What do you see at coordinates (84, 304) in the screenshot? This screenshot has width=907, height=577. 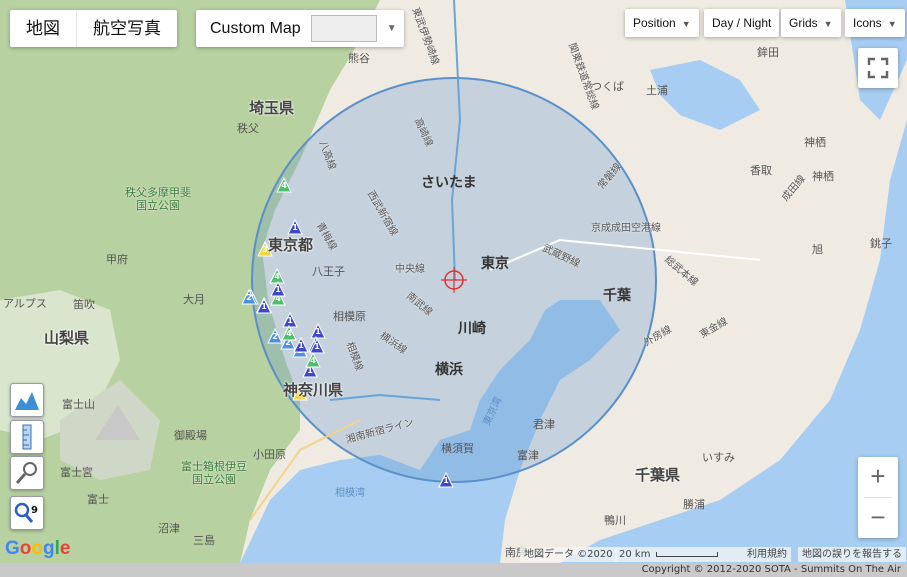 I see `place-fuefuki: 笛吹` at bounding box center [84, 304].